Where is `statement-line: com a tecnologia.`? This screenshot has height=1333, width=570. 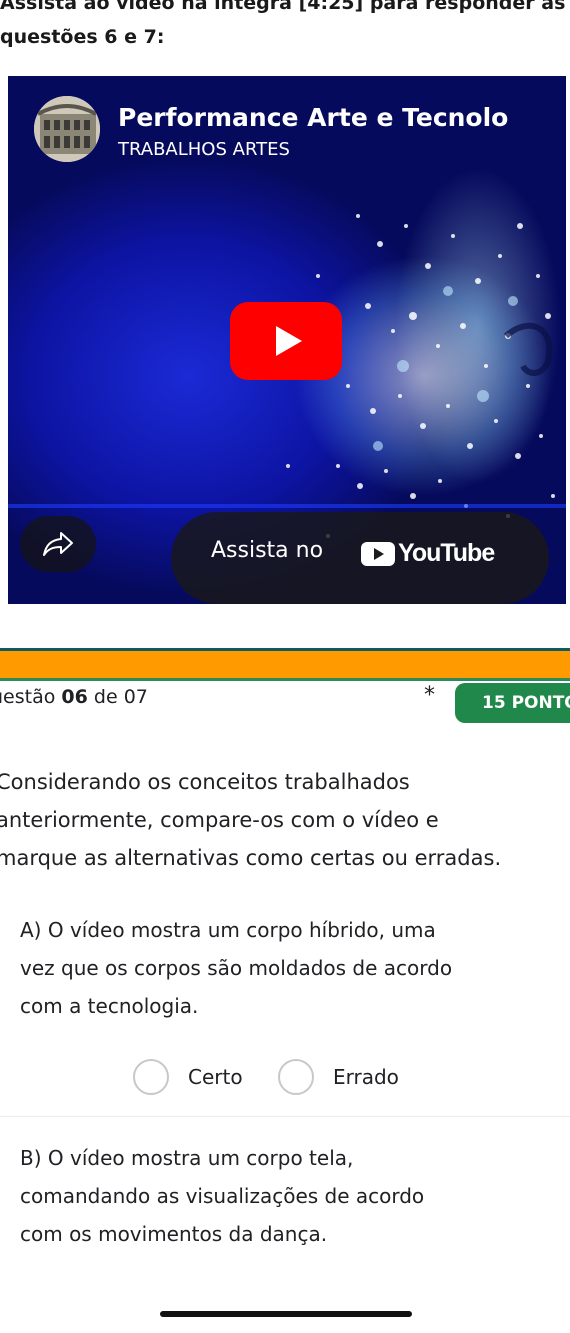 statement-line: com a tecnologia. is located at coordinates (109, 1006).